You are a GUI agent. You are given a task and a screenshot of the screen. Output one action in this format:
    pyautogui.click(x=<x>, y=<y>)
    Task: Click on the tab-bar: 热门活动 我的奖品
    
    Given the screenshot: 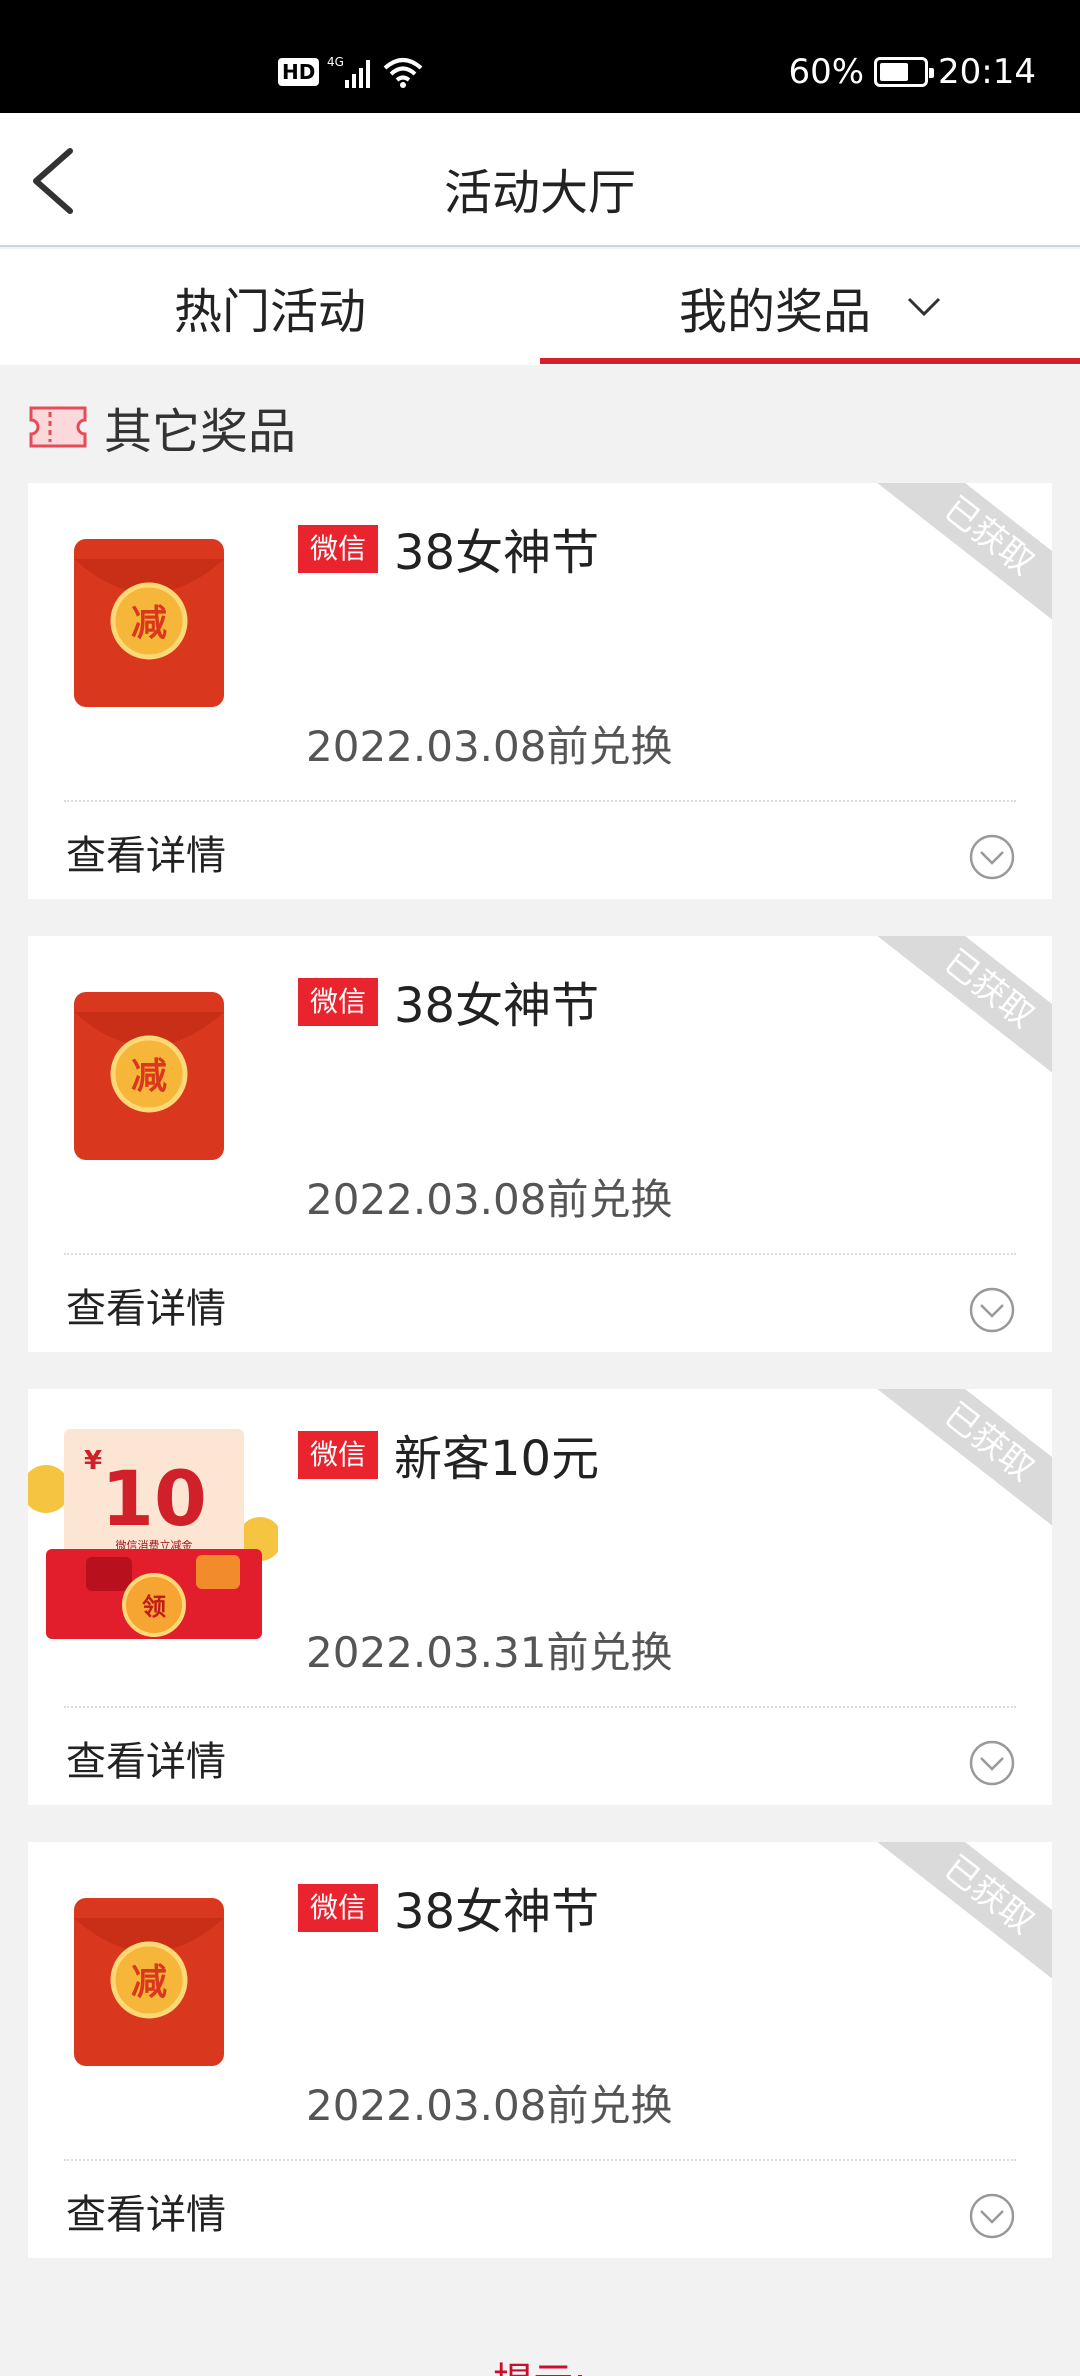 What is the action you would take?
    pyautogui.click(x=540, y=307)
    